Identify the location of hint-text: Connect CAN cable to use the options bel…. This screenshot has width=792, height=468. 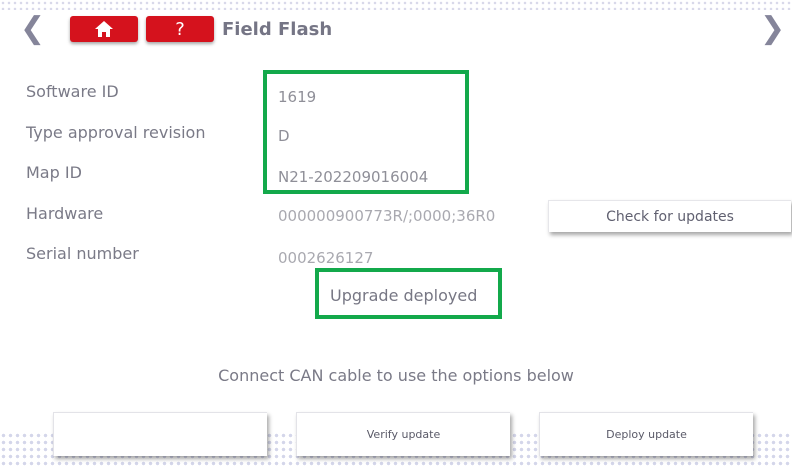
(396, 375).